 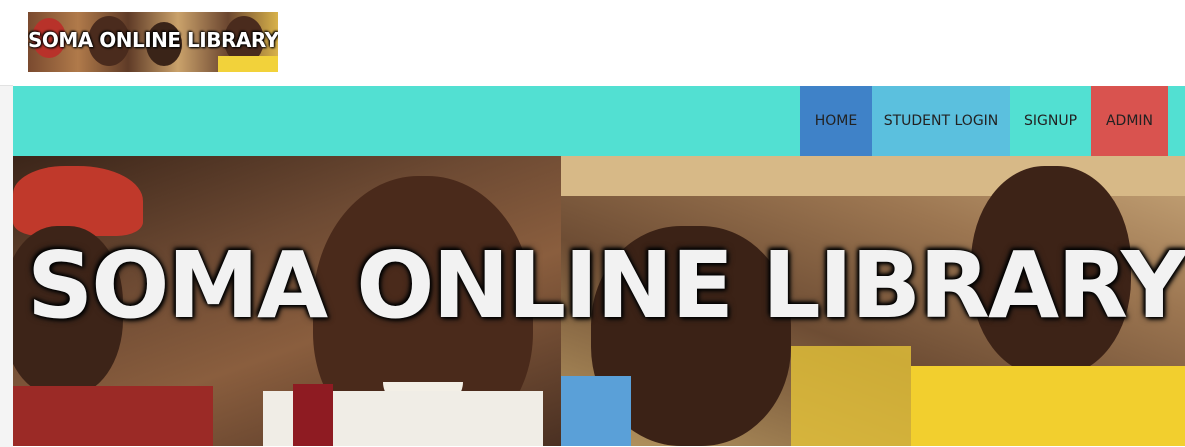 What do you see at coordinates (6, 266) in the screenshot?
I see `left-gutter` at bounding box center [6, 266].